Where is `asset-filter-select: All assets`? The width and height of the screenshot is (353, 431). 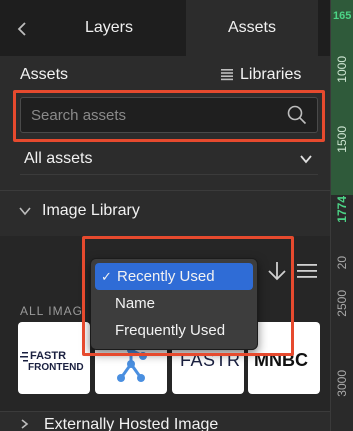
asset-filter-select: All assets is located at coordinates (169, 159).